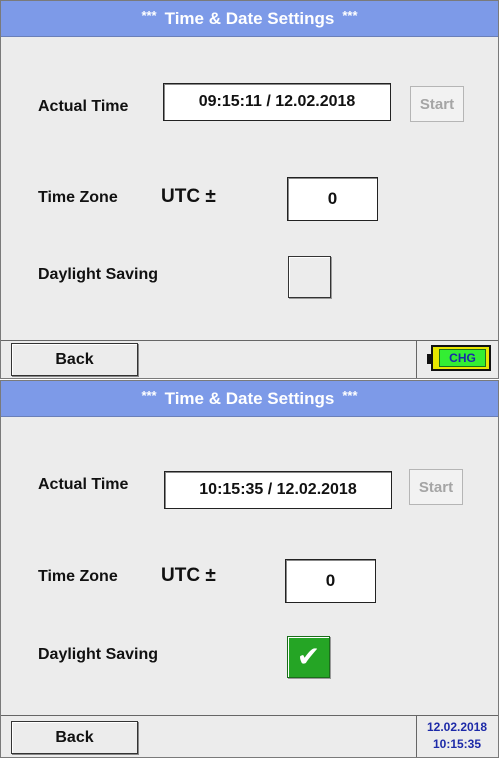 The image size is (499, 758). Describe the element at coordinates (277, 102) in the screenshot. I see `actual-time-field: 09:15:11 / 12.02.2018` at that location.